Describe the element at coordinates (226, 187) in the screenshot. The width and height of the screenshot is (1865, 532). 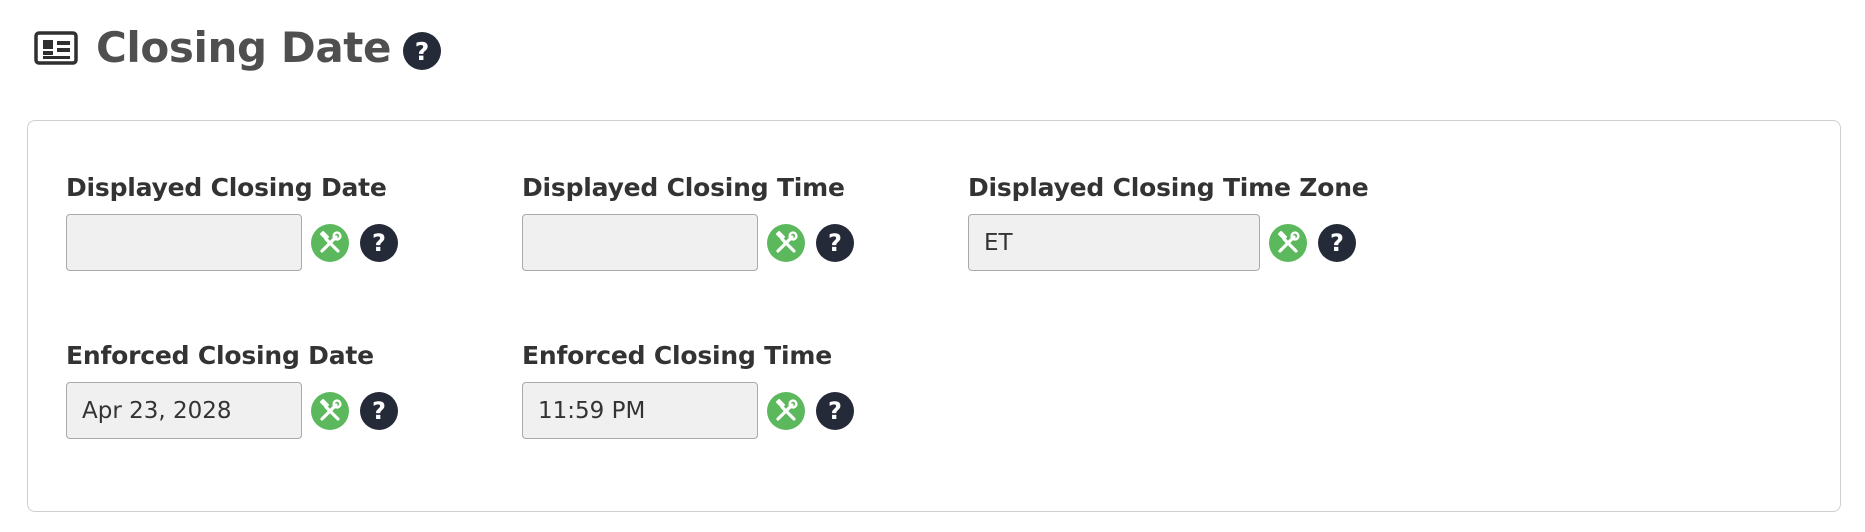
I see `field-label: Displayed Closing Date` at that location.